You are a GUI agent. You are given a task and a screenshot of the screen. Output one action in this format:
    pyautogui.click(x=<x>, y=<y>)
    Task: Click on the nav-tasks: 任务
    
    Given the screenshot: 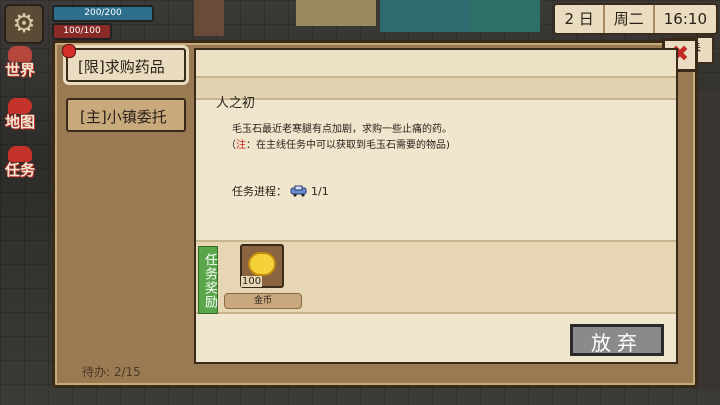 What is the action you would take?
    pyautogui.click(x=20, y=162)
    